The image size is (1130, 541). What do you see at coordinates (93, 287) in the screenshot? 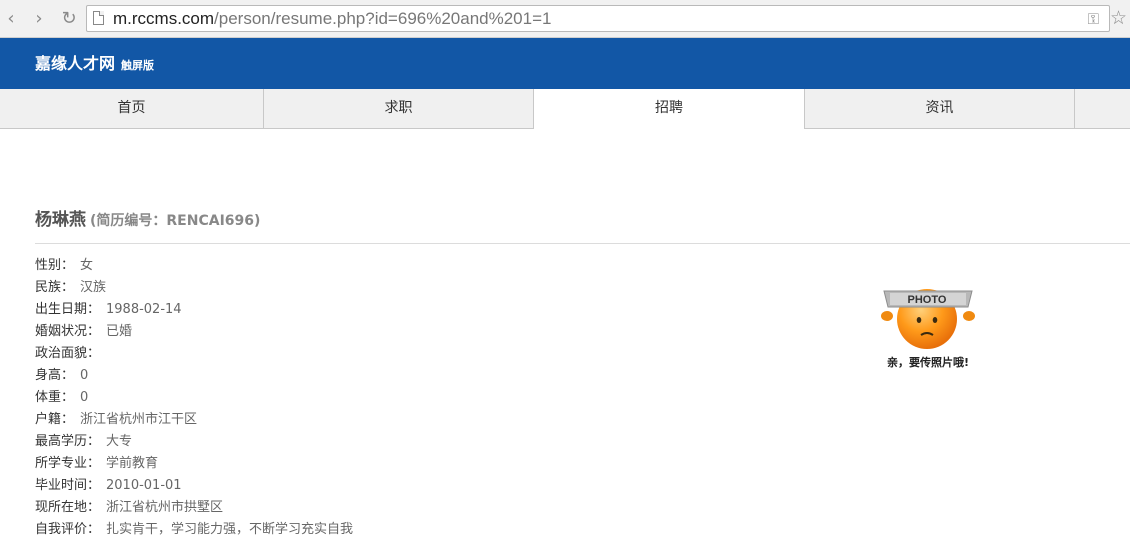
I see `field-value: 汉族` at bounding box center [93, 287].